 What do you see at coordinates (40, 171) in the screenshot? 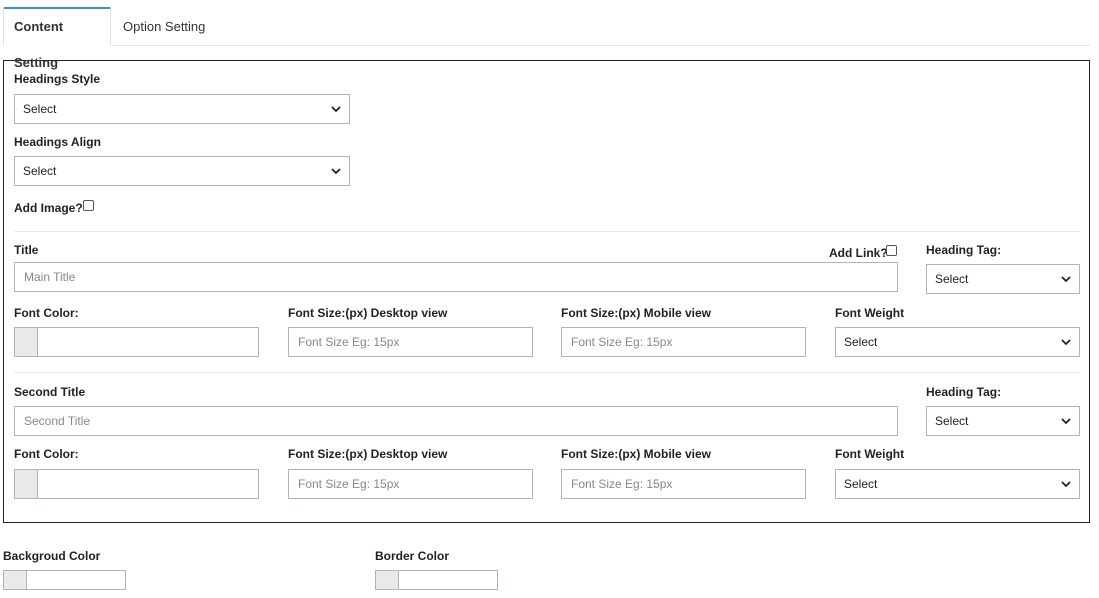
I see `headings-align-value: Select` at bounding box center [40, 171].